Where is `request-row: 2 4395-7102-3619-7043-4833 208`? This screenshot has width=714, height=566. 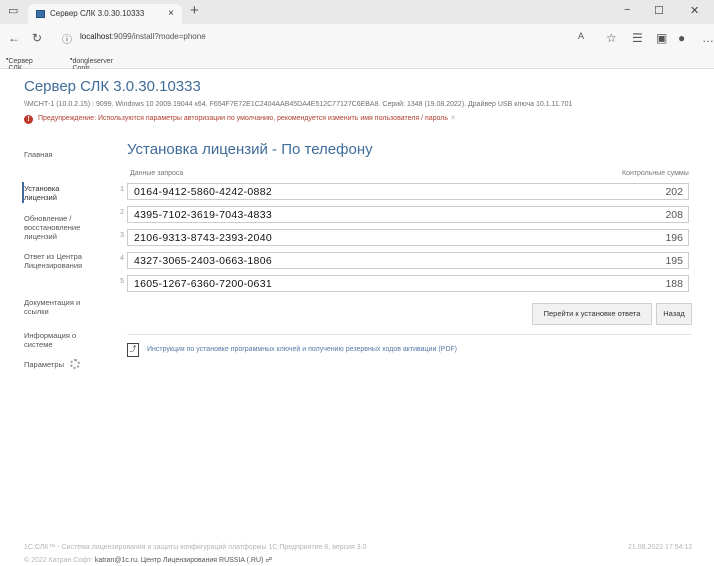 request-row: 2 4395-7102-3619-7043-4833 208 is located at coordinates (404, 214).